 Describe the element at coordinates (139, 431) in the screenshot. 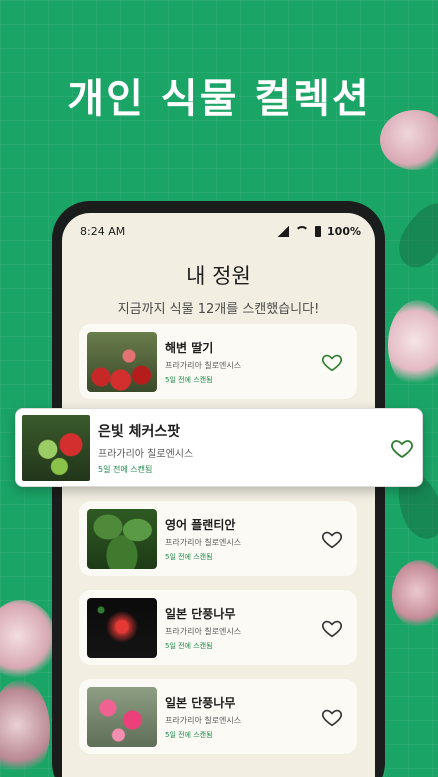

I see `plant-name: 은빛 체커스팟` at that location.